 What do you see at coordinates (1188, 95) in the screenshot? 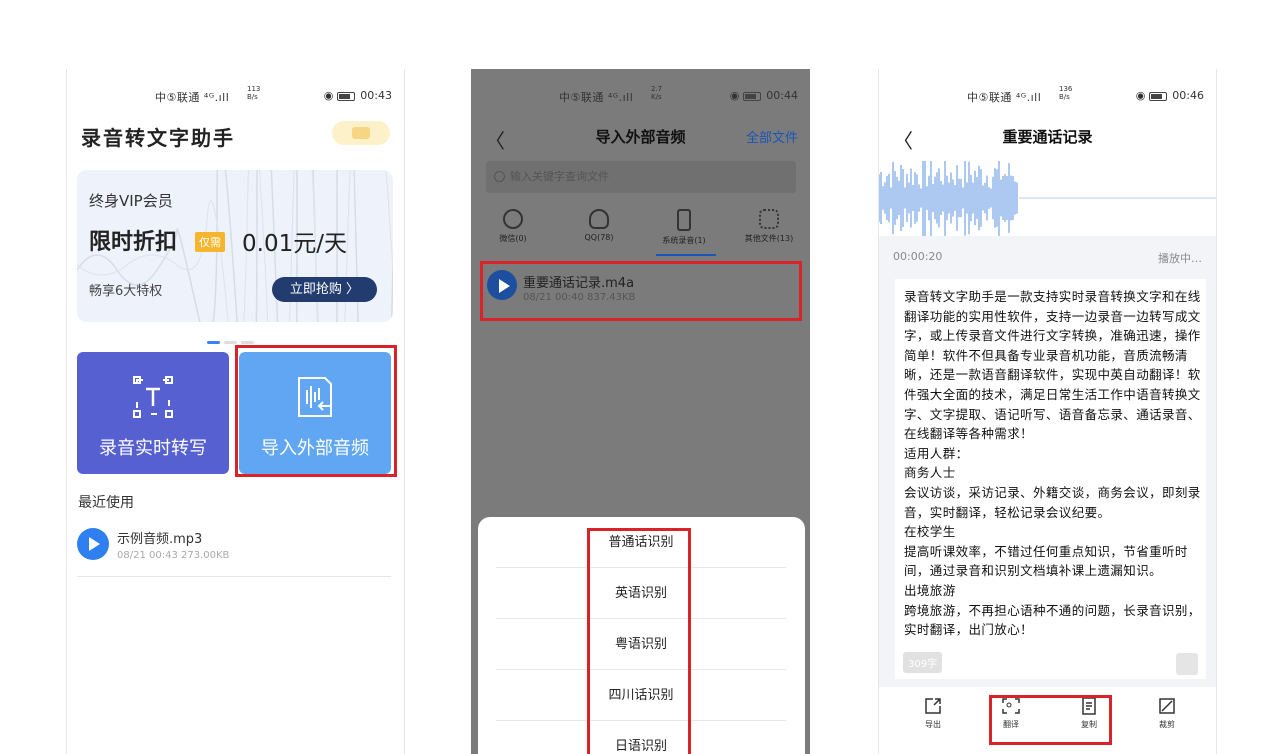
I see `clock: 00:46` at bounding box center [1188, 95].